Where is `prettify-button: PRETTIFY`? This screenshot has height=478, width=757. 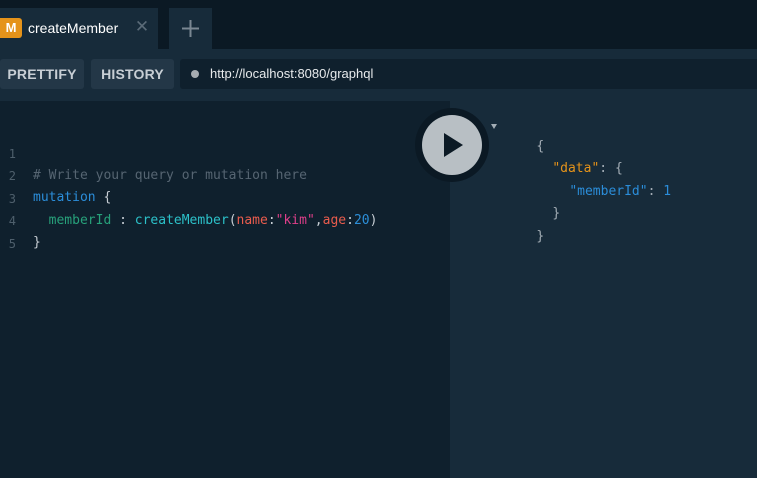
prettify-button: PRETTIFY is located at coordinates (42, 74).